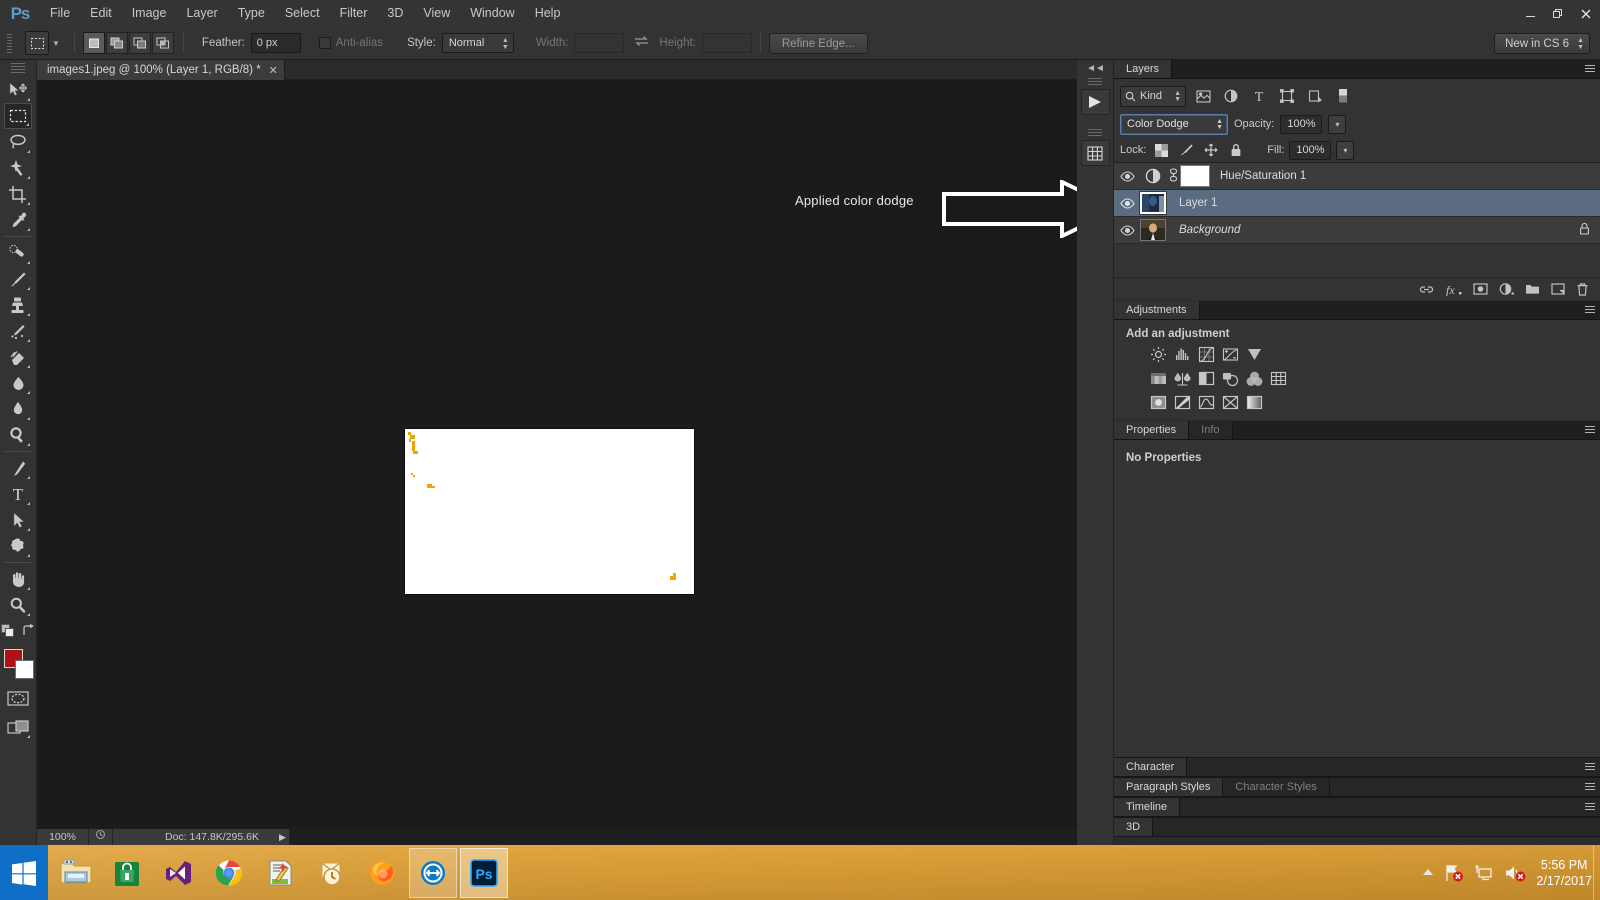 The height and width of the screenshot is (900, 1600). I want to click on tab-layers: Layers, so click(1143, 69).